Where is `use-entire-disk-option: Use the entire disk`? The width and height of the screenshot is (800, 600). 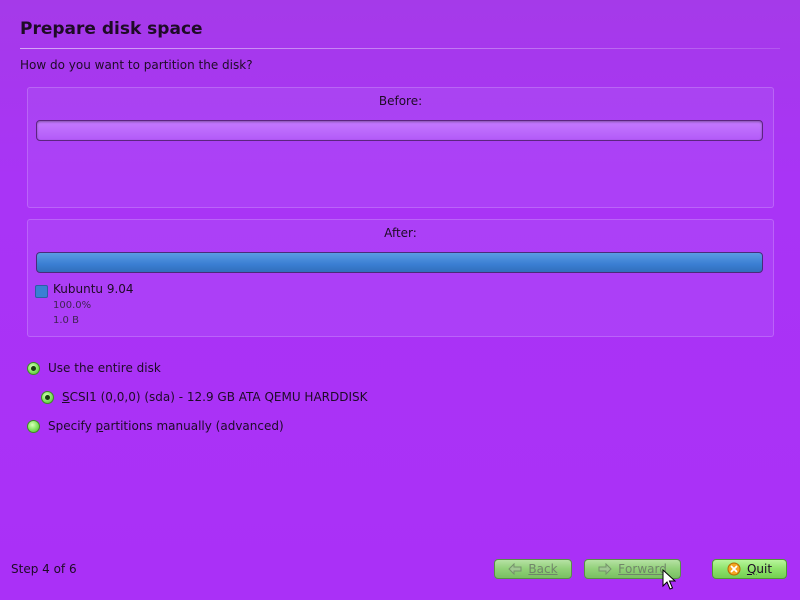
use-entire-disk-option: Use the entire disk is located at coordinates (94, 368).